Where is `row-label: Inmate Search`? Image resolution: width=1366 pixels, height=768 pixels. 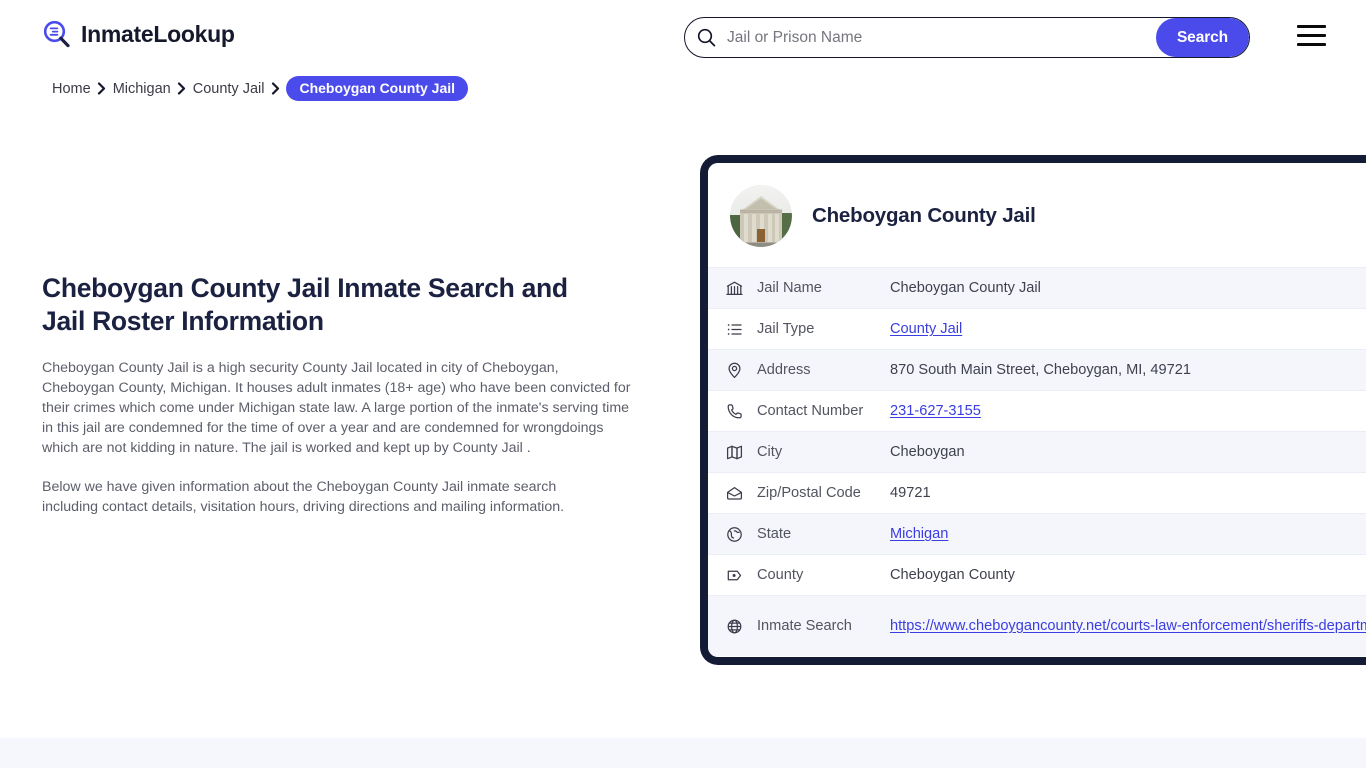 row-label: Inmate Search is located at coordinates (804, 626).